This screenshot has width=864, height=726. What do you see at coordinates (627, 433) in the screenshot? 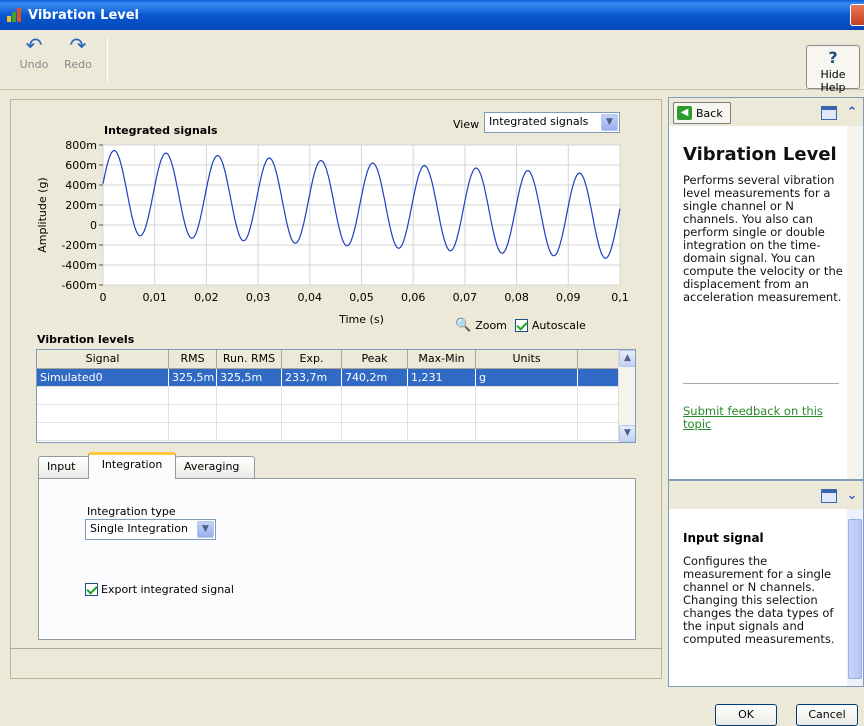
I see `scroll-down-icon: ▼` at bounding box center [627, 433].